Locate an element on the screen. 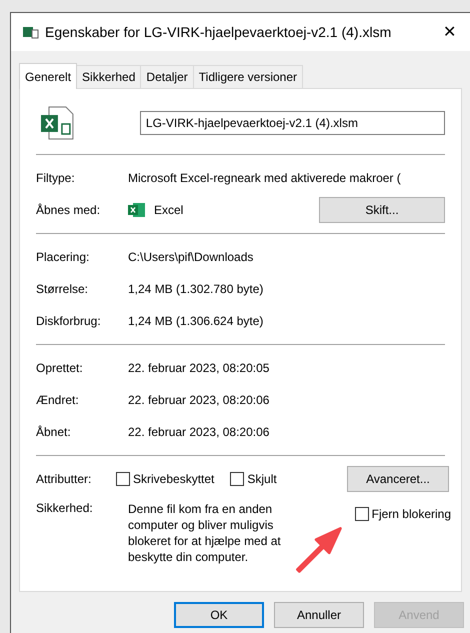  dialog-button: Annuller is located at coordinates (319, 615).